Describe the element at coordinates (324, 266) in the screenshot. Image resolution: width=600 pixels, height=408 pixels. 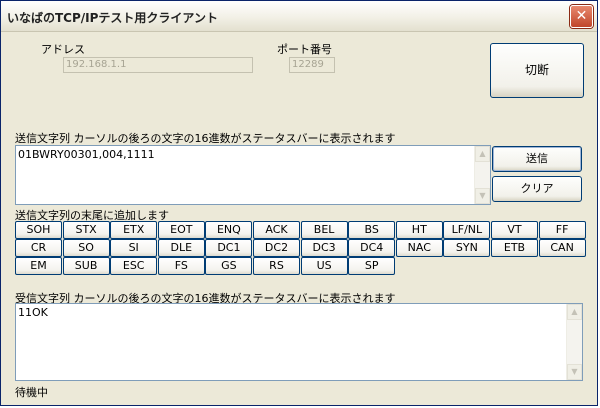
I see `control-code-button: US` at that location.